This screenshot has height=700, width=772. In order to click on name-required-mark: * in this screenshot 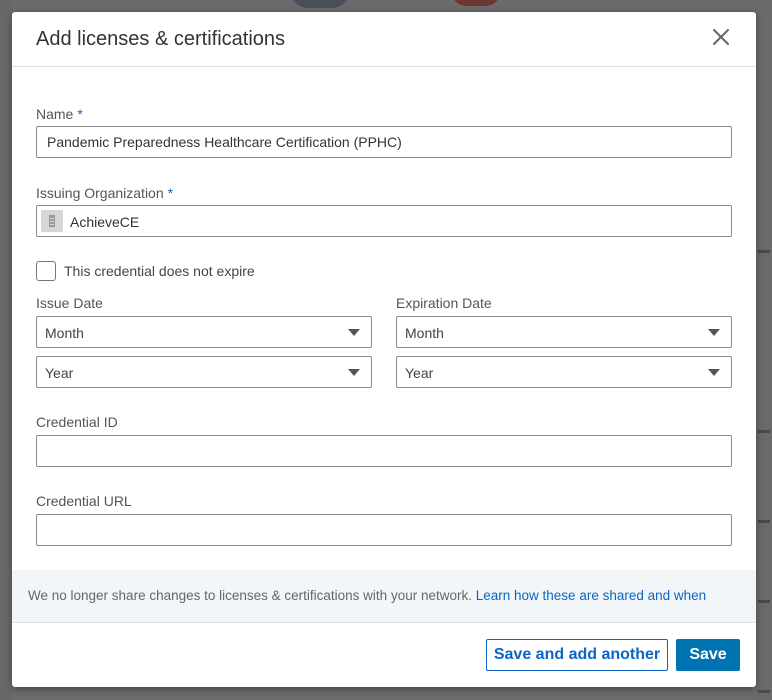, I will do `click(80, 114)`.